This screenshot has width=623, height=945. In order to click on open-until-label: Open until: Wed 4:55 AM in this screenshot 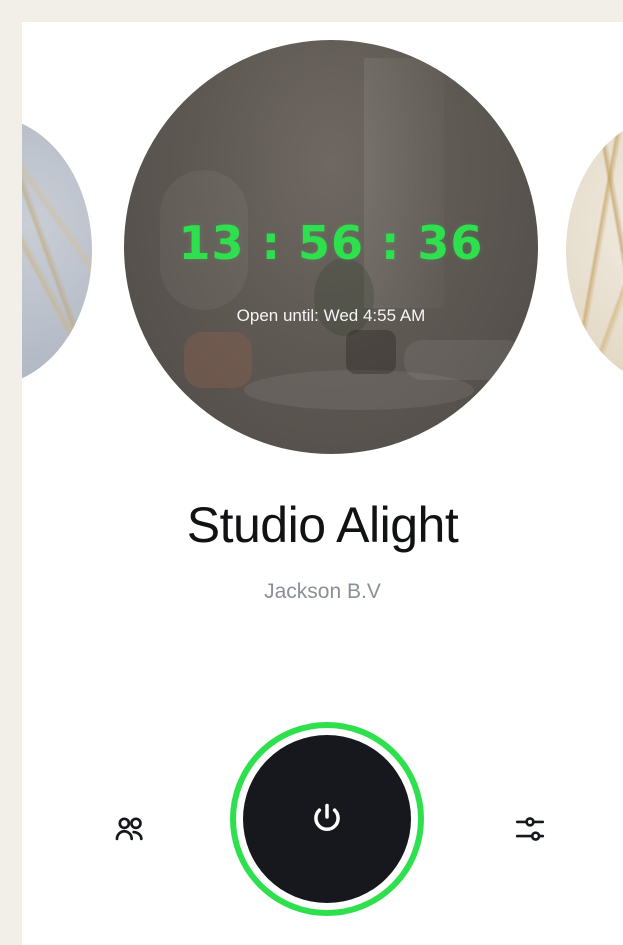, I will do `click(331, 315)`.